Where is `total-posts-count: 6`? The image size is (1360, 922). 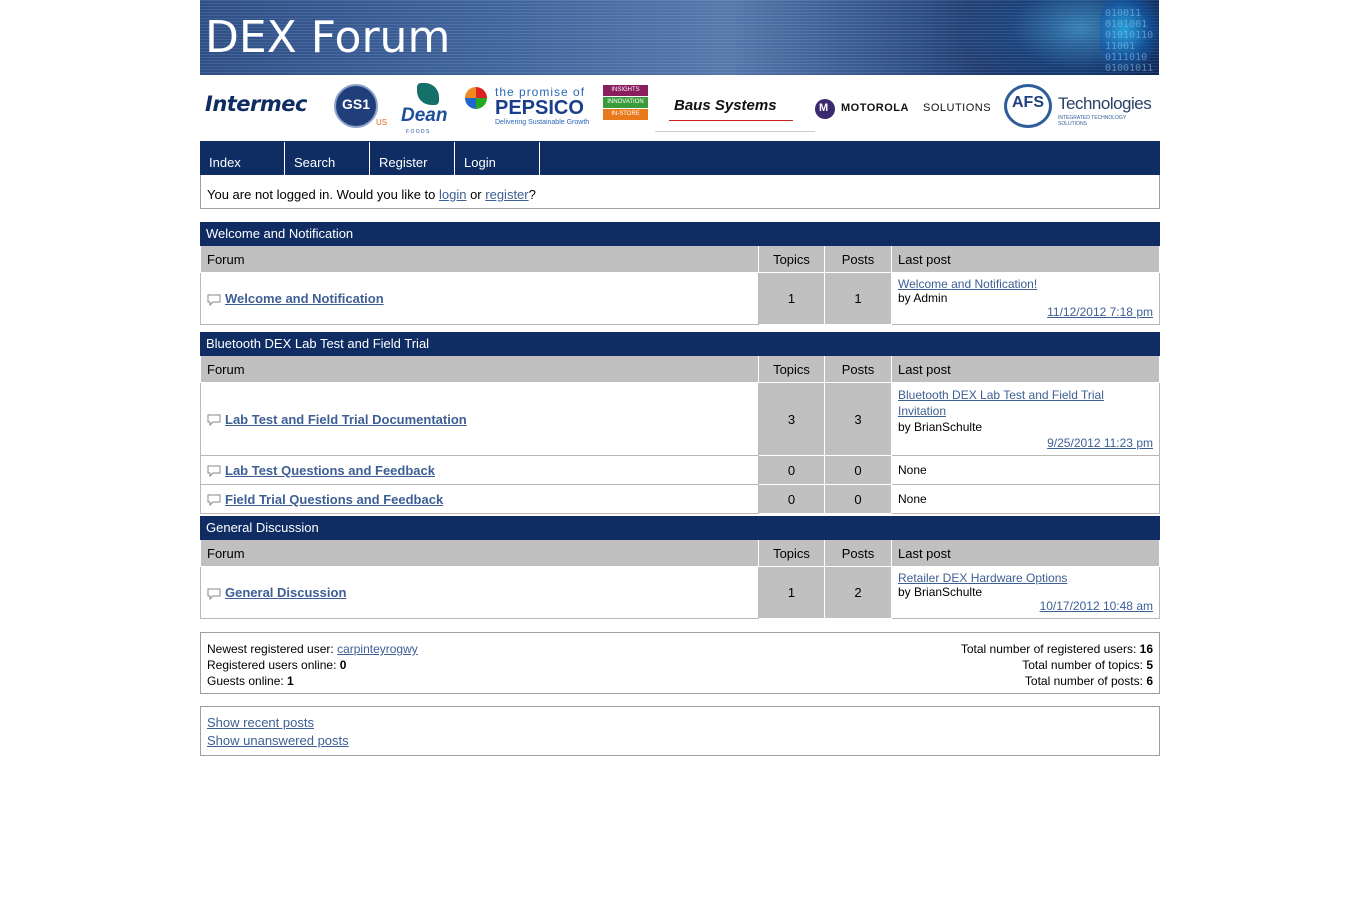 total-posts-count: 6 is located at coordinates (1149, 681).